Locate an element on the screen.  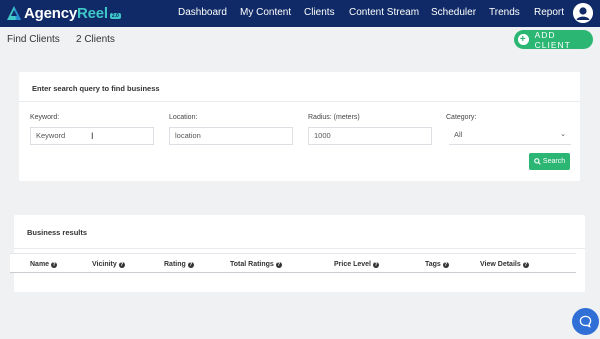
category-label: Category: is located at coordinates (461, 117).